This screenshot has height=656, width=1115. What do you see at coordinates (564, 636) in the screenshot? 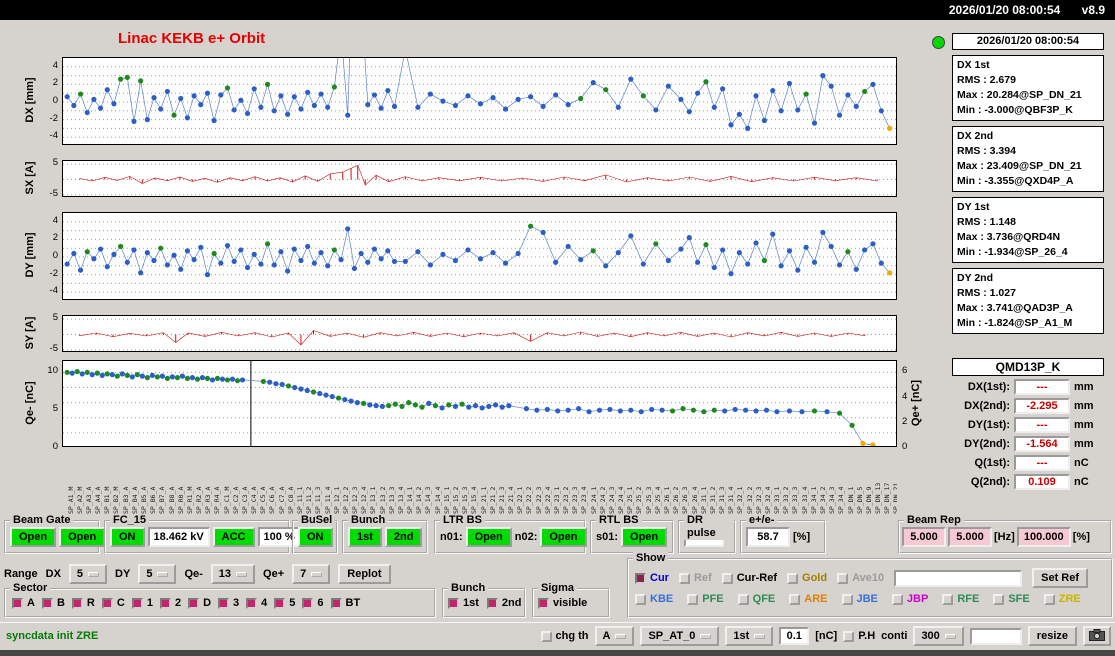
I see `chg-th-checkbox: chg th` at bounding box center [564, 636].